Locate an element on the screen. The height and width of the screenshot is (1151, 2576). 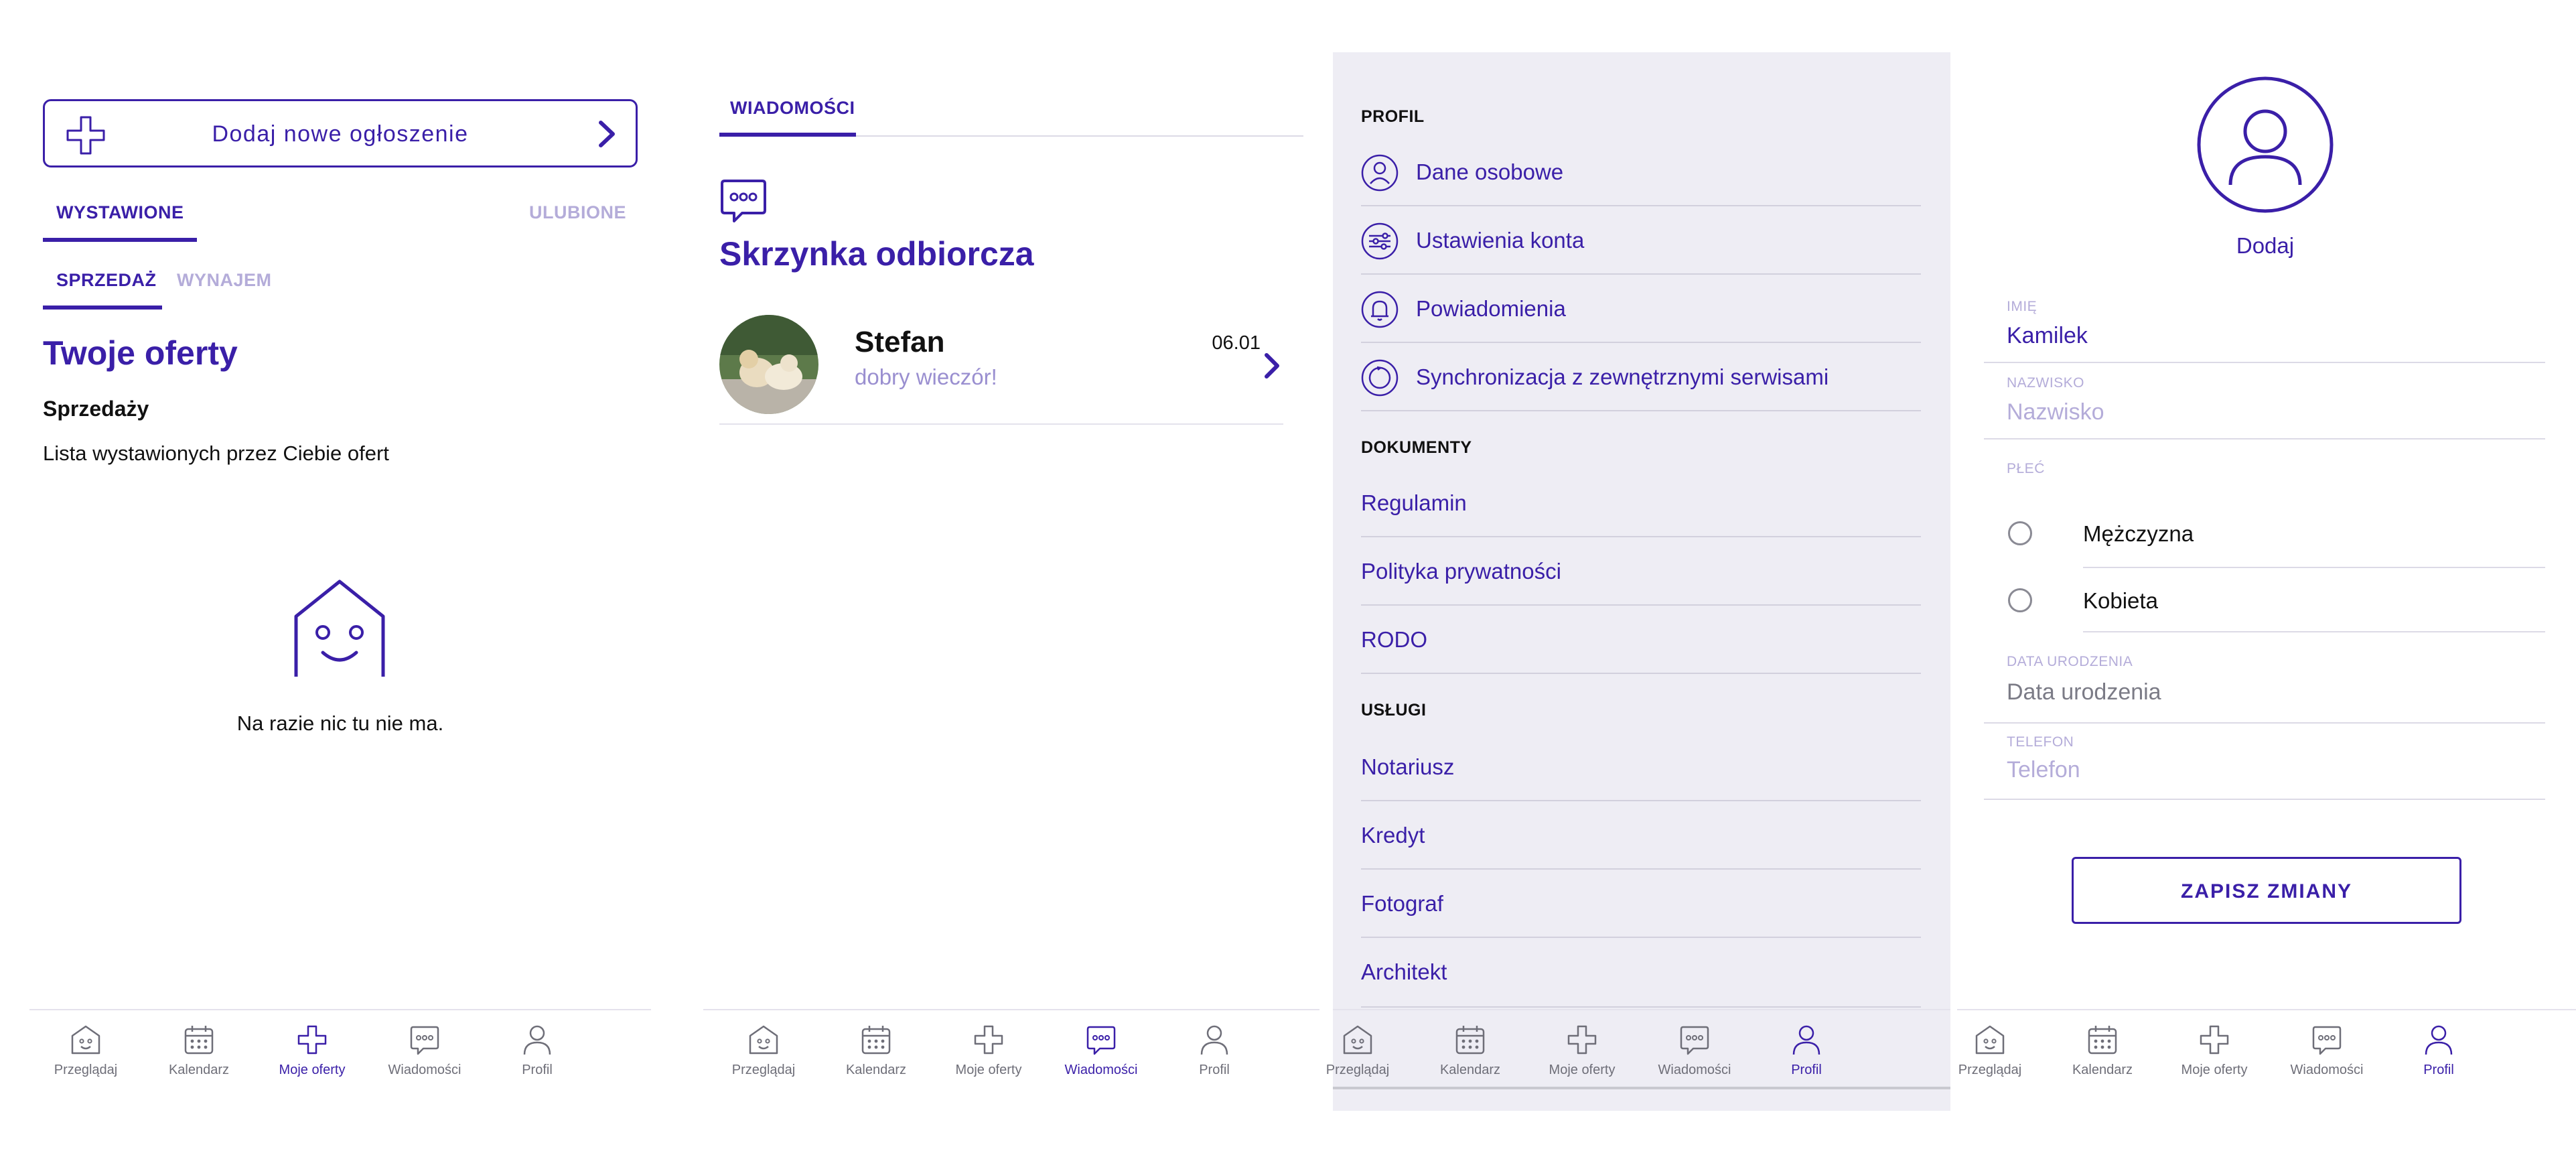
dob-field: Data urodzenia is located at coordinates (2084, 692).